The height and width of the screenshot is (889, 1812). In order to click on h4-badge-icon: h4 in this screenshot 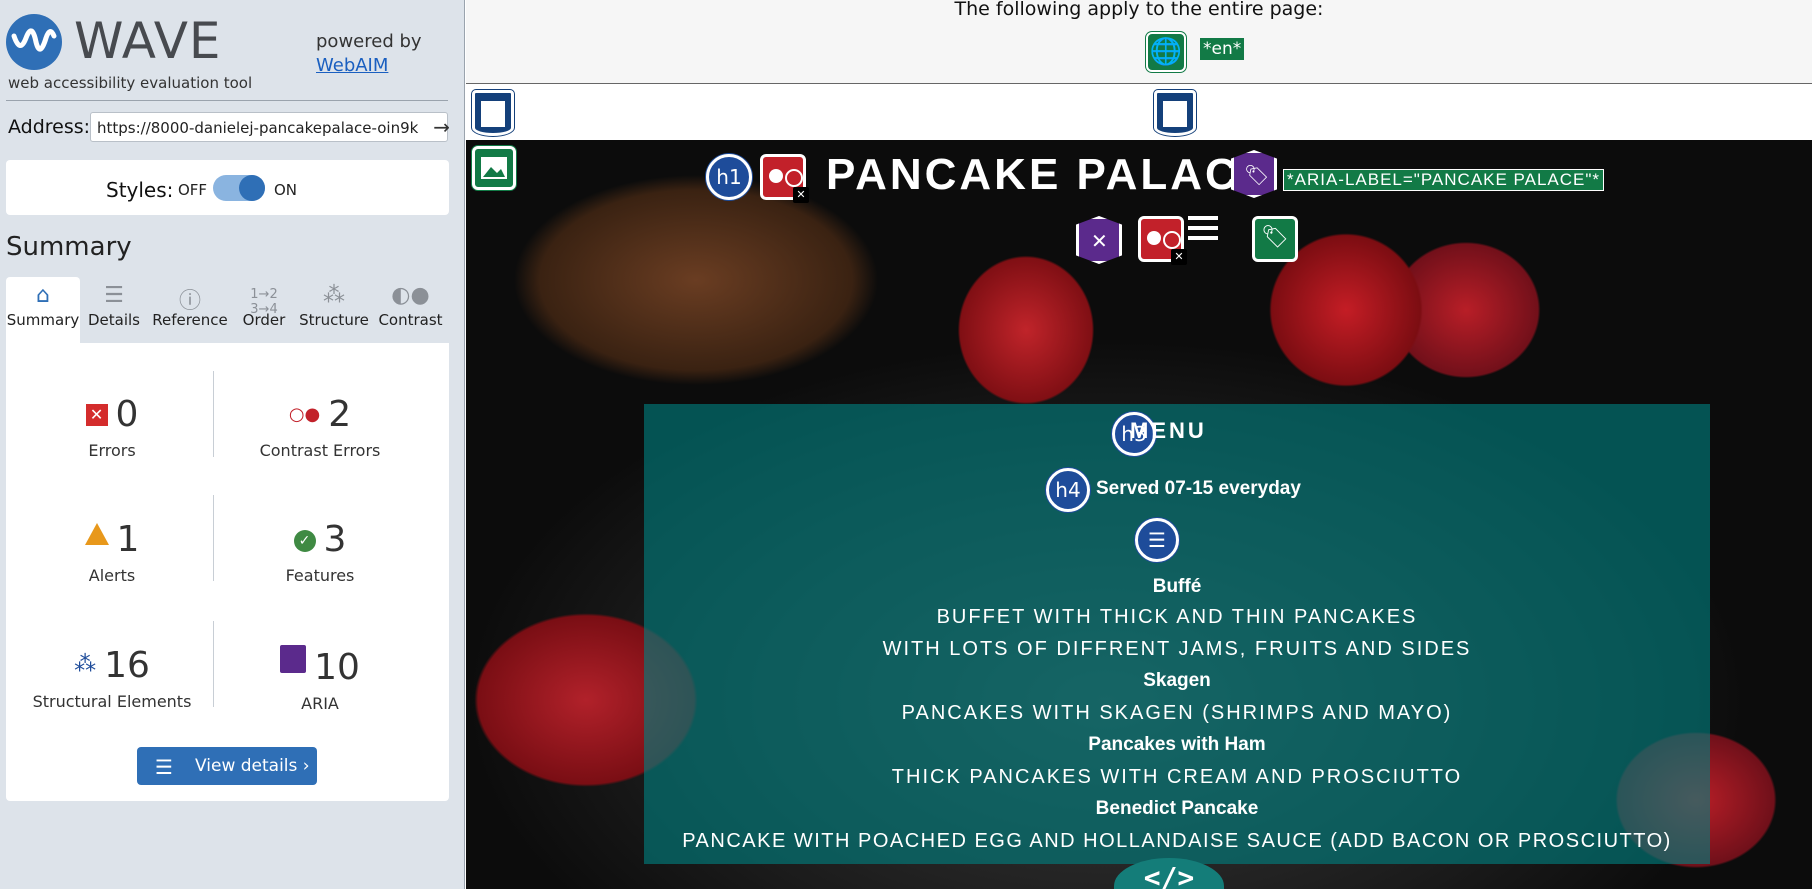, I will do `click(1068, 490)`.